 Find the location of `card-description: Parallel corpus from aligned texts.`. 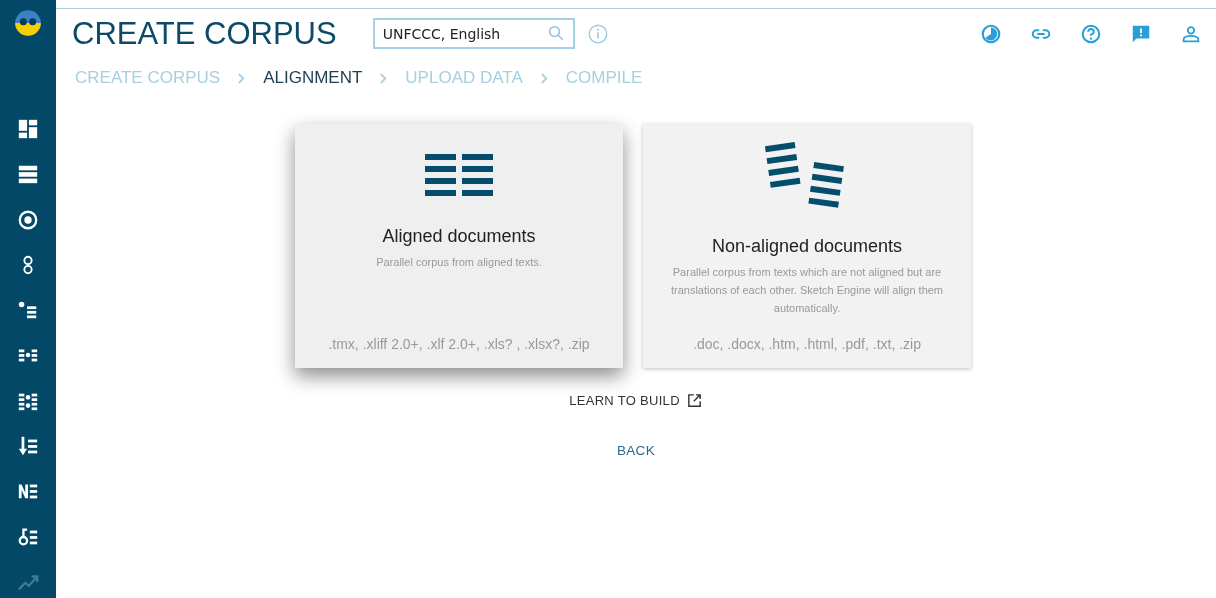

card-description: Parallel corpus from aligned texts. is located at coordinates (459, 262).